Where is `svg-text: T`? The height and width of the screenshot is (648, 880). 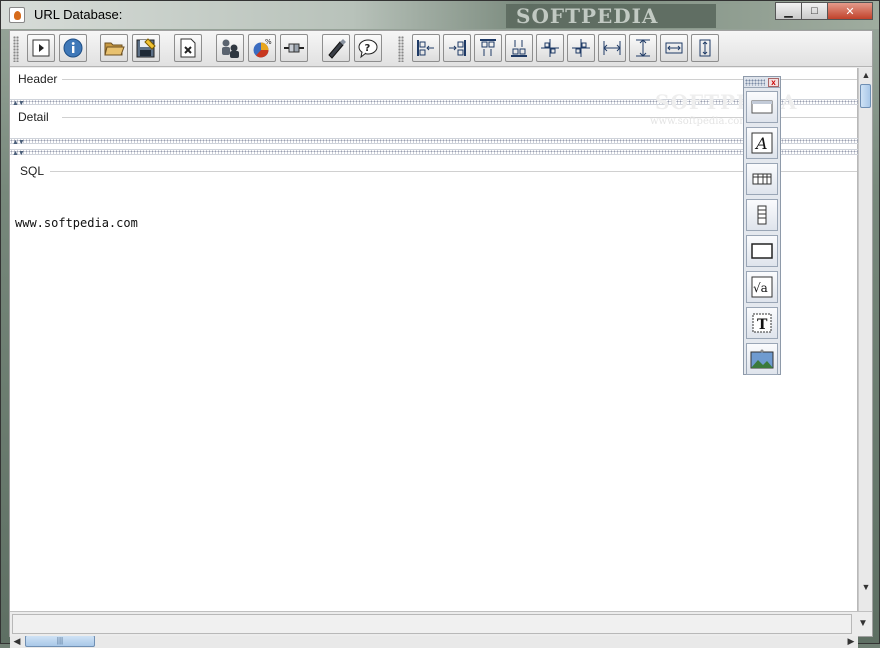 svg-text: T is located at coordinates (762, 325).